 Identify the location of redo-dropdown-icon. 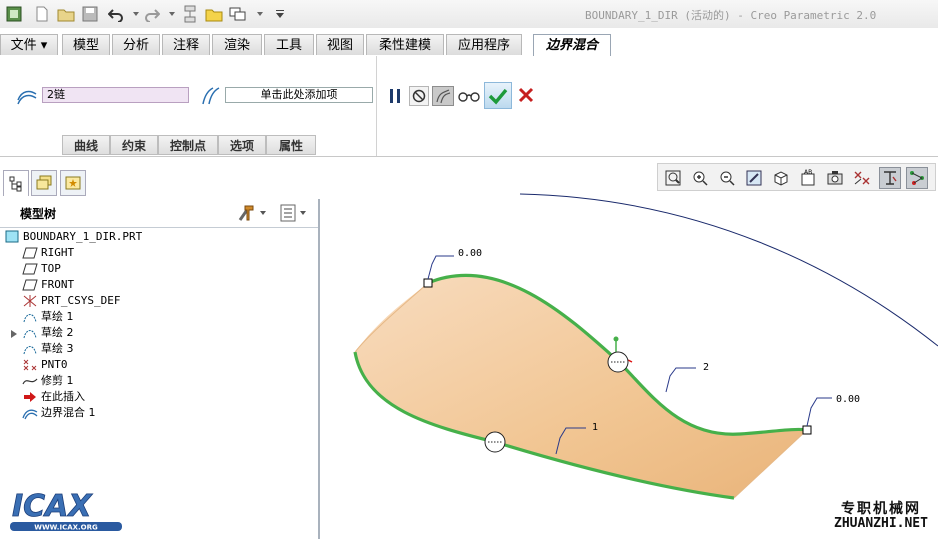
(172, 14).